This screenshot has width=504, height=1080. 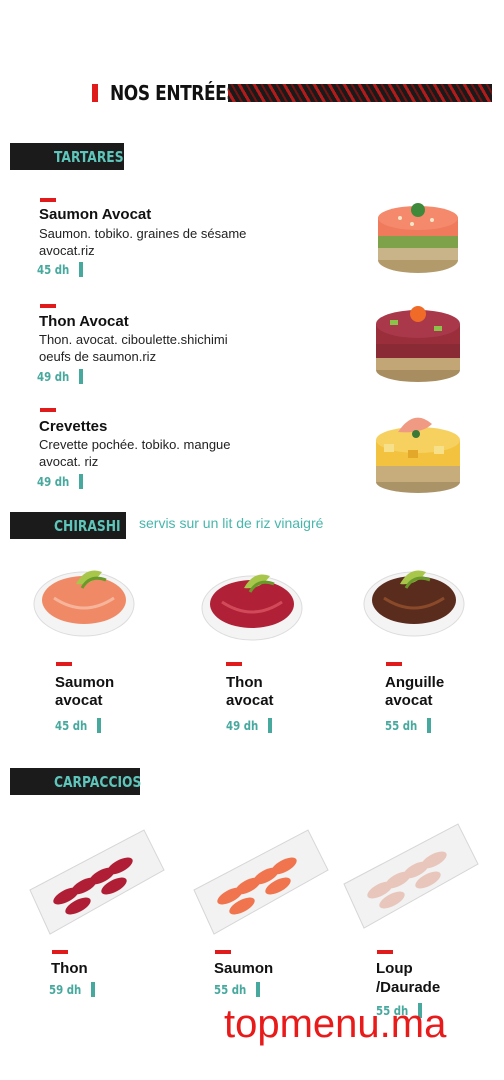 What do you see at coordinates (65, 989) in the screenshot?
I see `price-value: 59 dh` at bounding box center [65, 989].